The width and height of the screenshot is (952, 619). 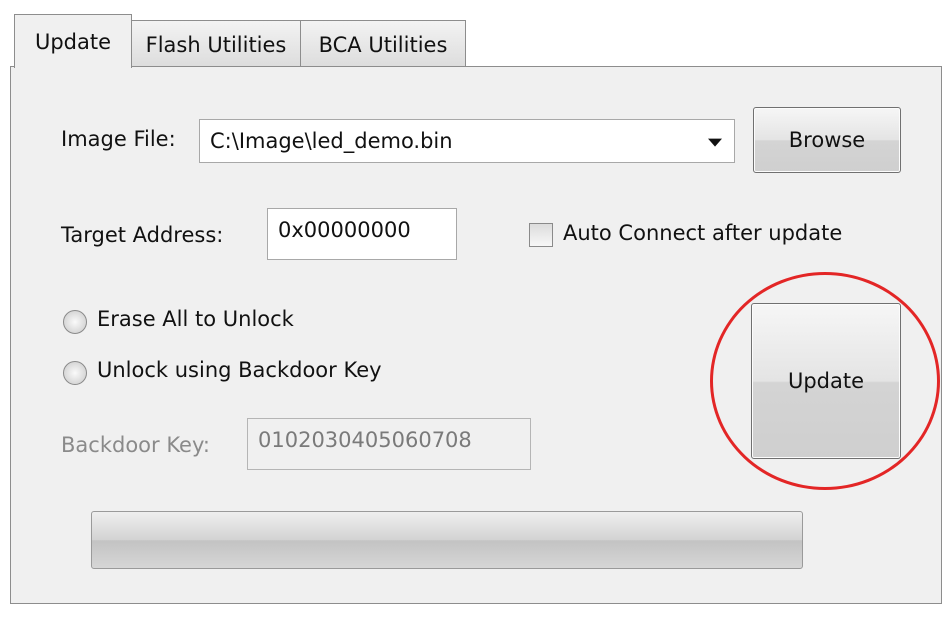 What do you see at coordinates (73, 41) in the screenshot?
I see `tab-update: Update` at bounding box center [73, 41].